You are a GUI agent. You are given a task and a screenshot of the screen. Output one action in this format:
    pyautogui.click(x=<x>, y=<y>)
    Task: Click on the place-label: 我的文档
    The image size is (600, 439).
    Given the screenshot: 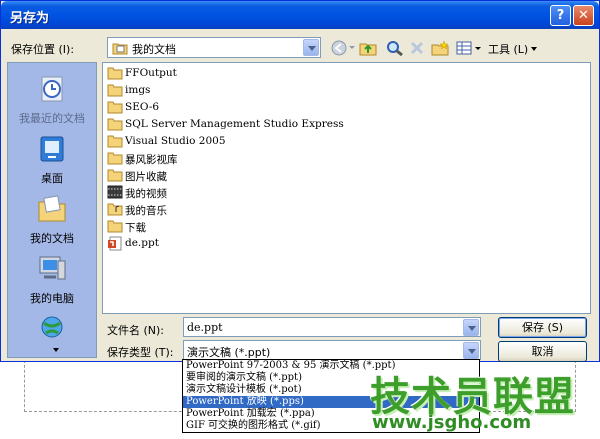 What is the action you would take?
    pyautogui.click(x=52, y=238)
    